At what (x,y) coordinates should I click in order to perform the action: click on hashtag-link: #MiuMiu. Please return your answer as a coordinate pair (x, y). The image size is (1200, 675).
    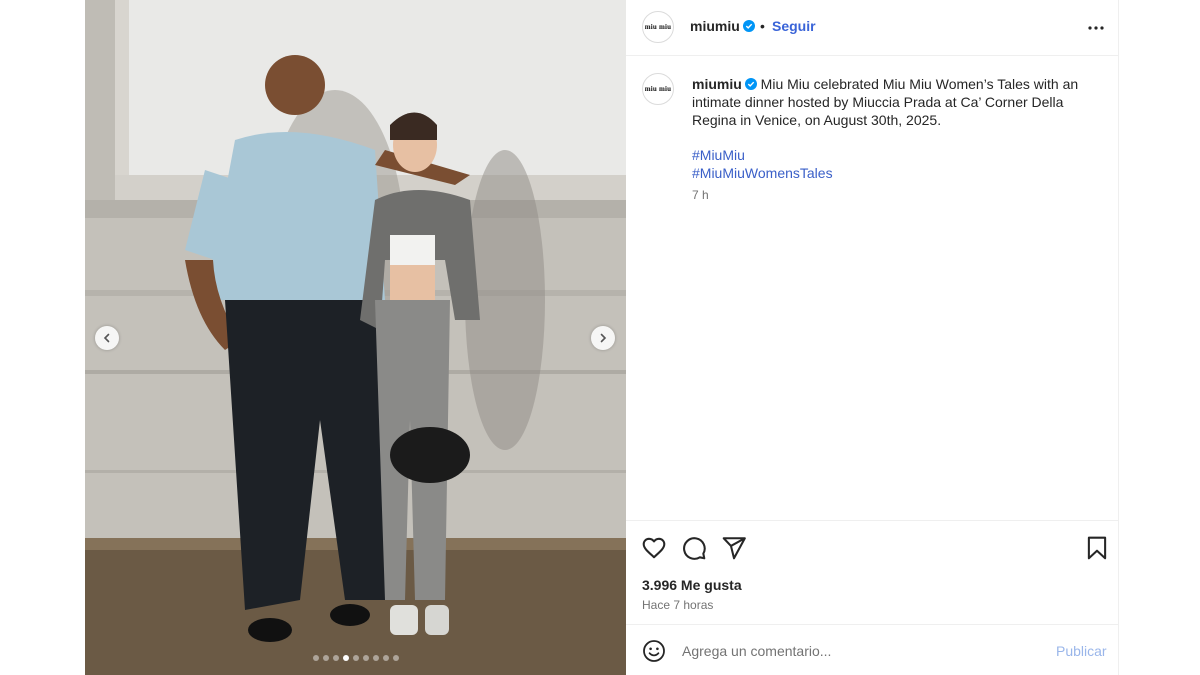
    Looking at the image, I should click on (762, 155).